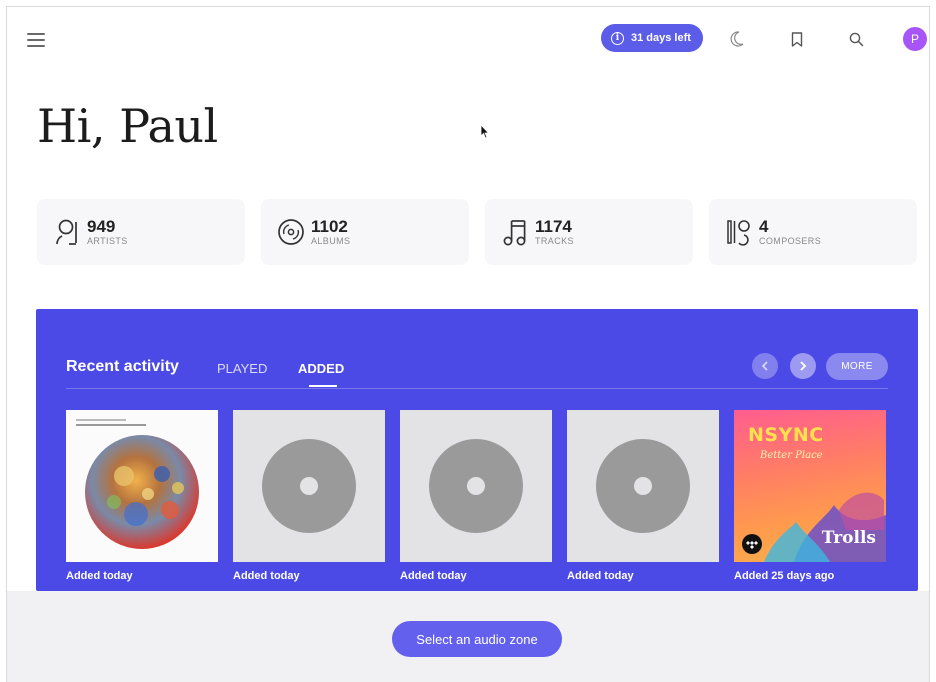 This screenshot has height=682, width=936. I want to click on trial-badge: i 31 days left, so click(652, 38).